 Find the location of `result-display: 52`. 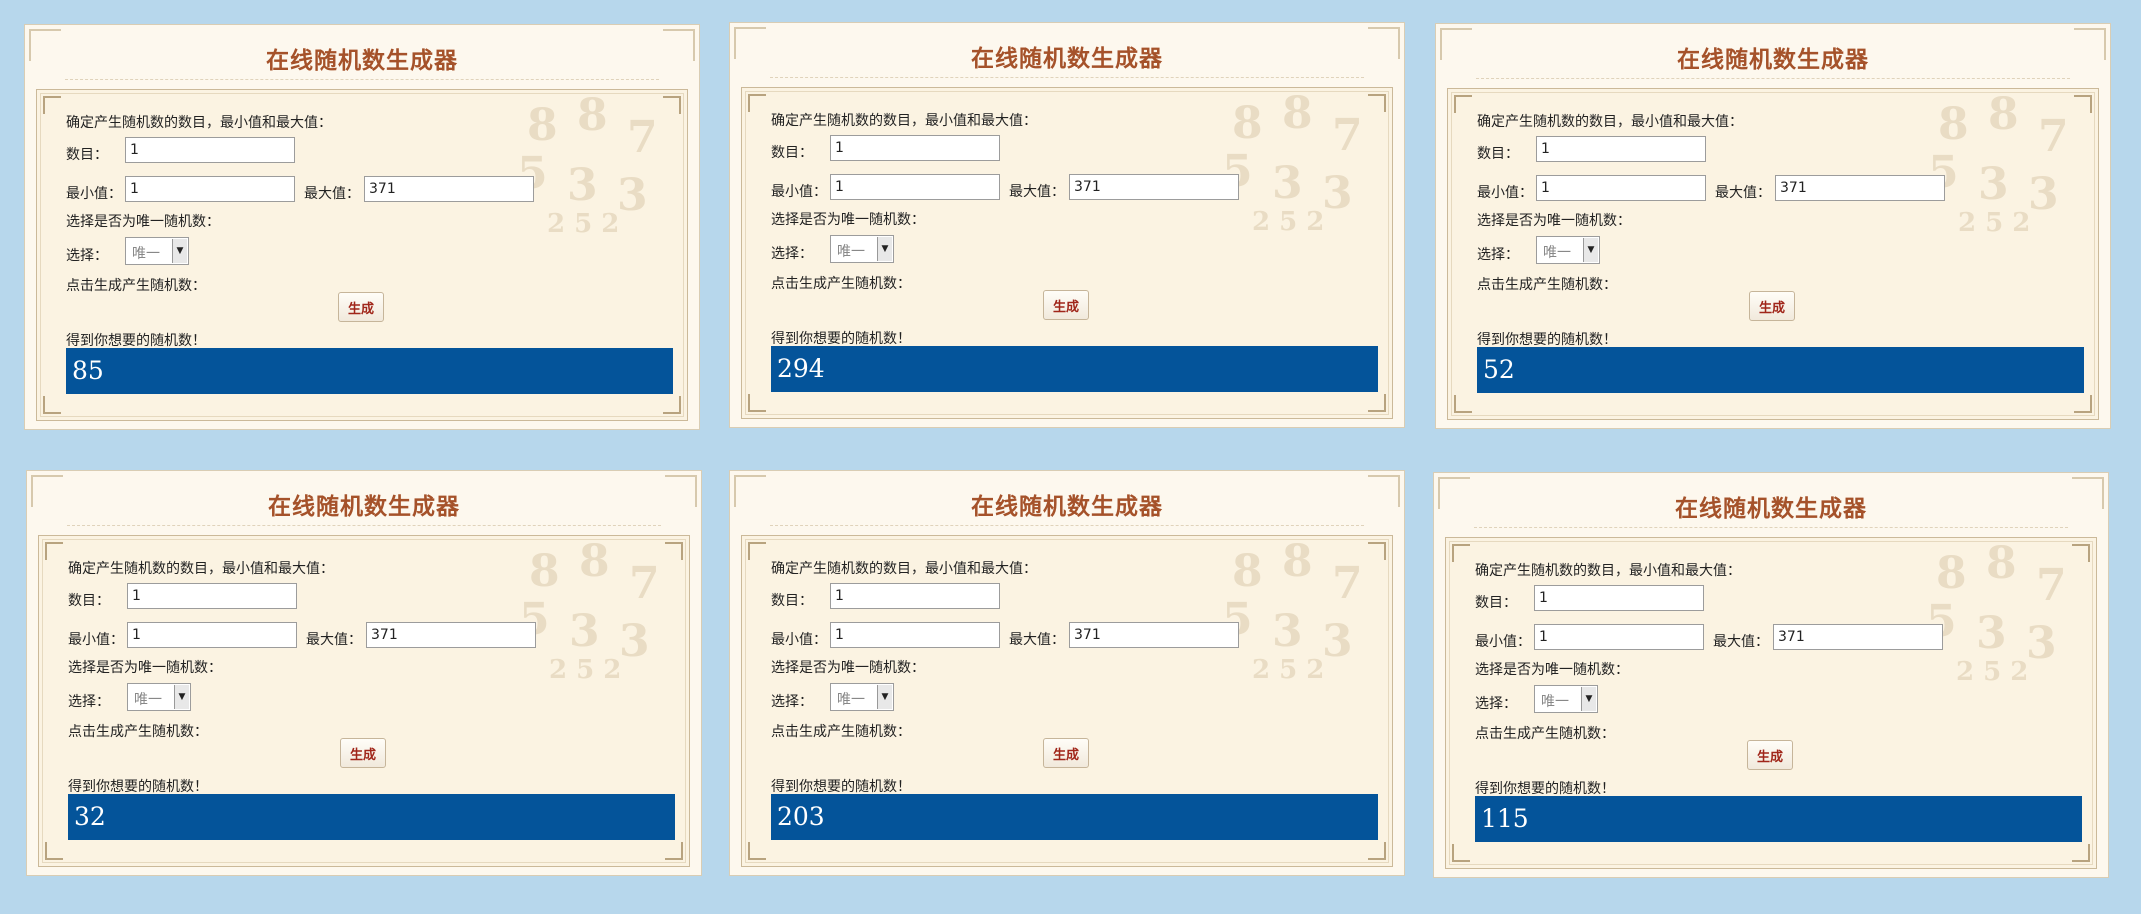

result-display: 52 is located at coordinates (1780, 370).